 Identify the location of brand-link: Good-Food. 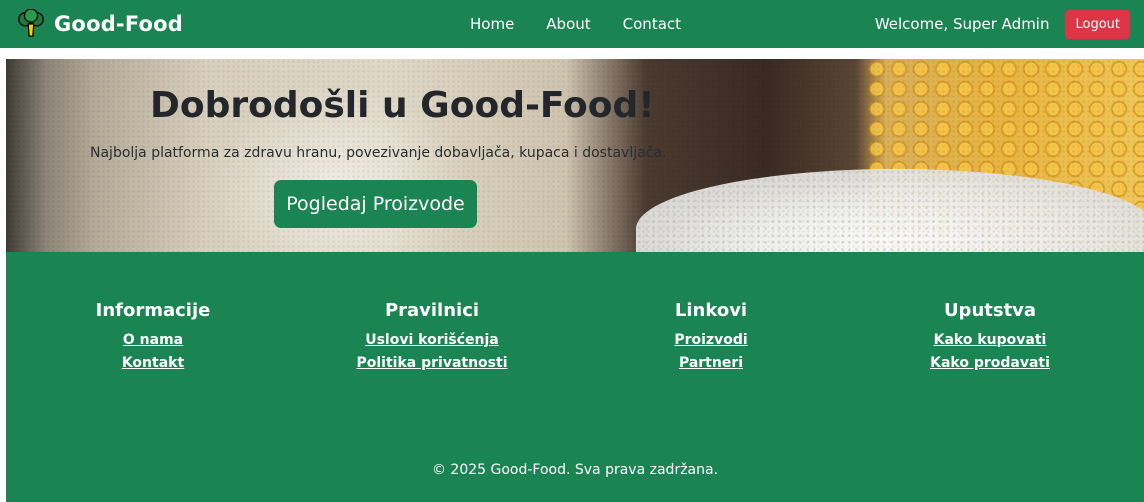
(99, 24).